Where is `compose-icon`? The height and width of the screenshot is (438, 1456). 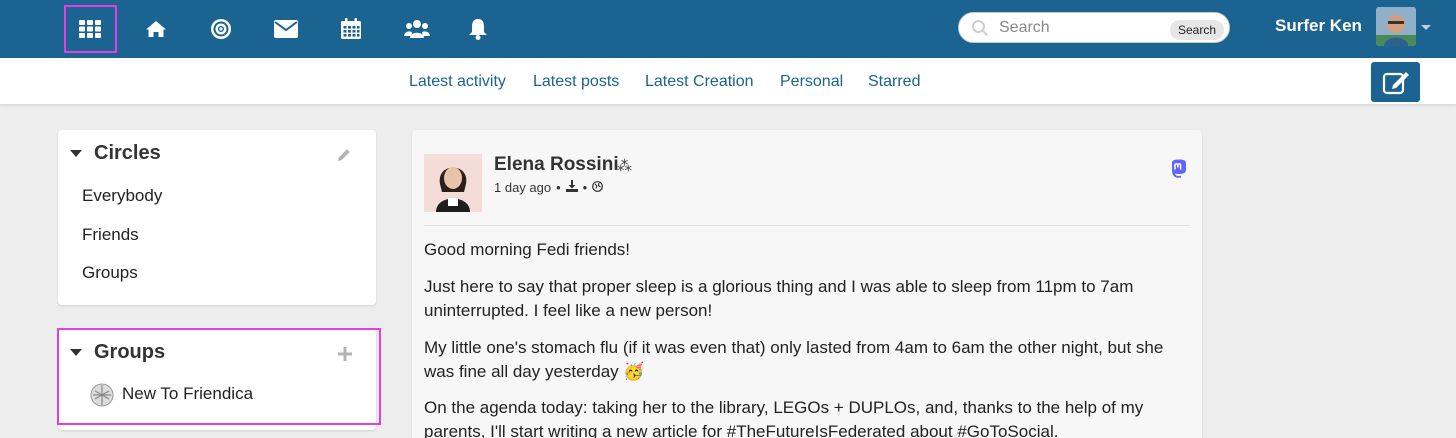
compose-icon is located at coordinates (1395, 83).